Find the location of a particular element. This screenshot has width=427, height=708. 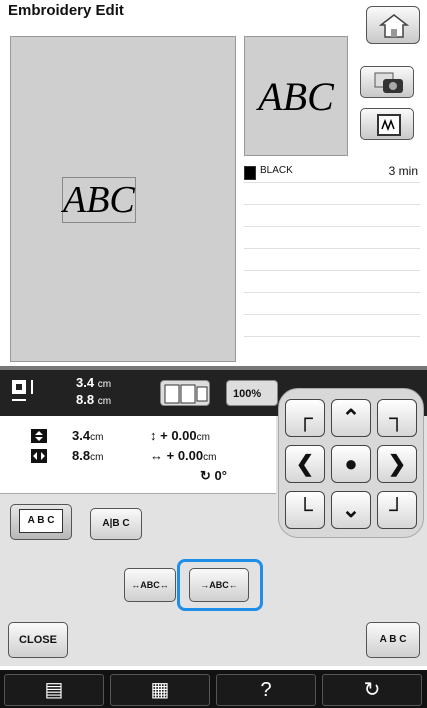

move-up-button: ⌃ is located at coordinates (351, 418).